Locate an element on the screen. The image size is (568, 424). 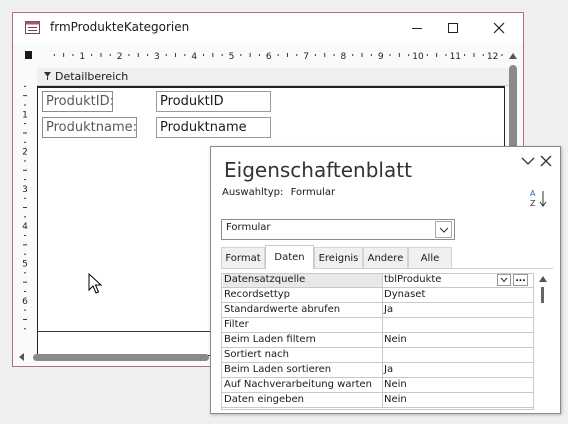
minimize-button is located at coordinates (417, 28).